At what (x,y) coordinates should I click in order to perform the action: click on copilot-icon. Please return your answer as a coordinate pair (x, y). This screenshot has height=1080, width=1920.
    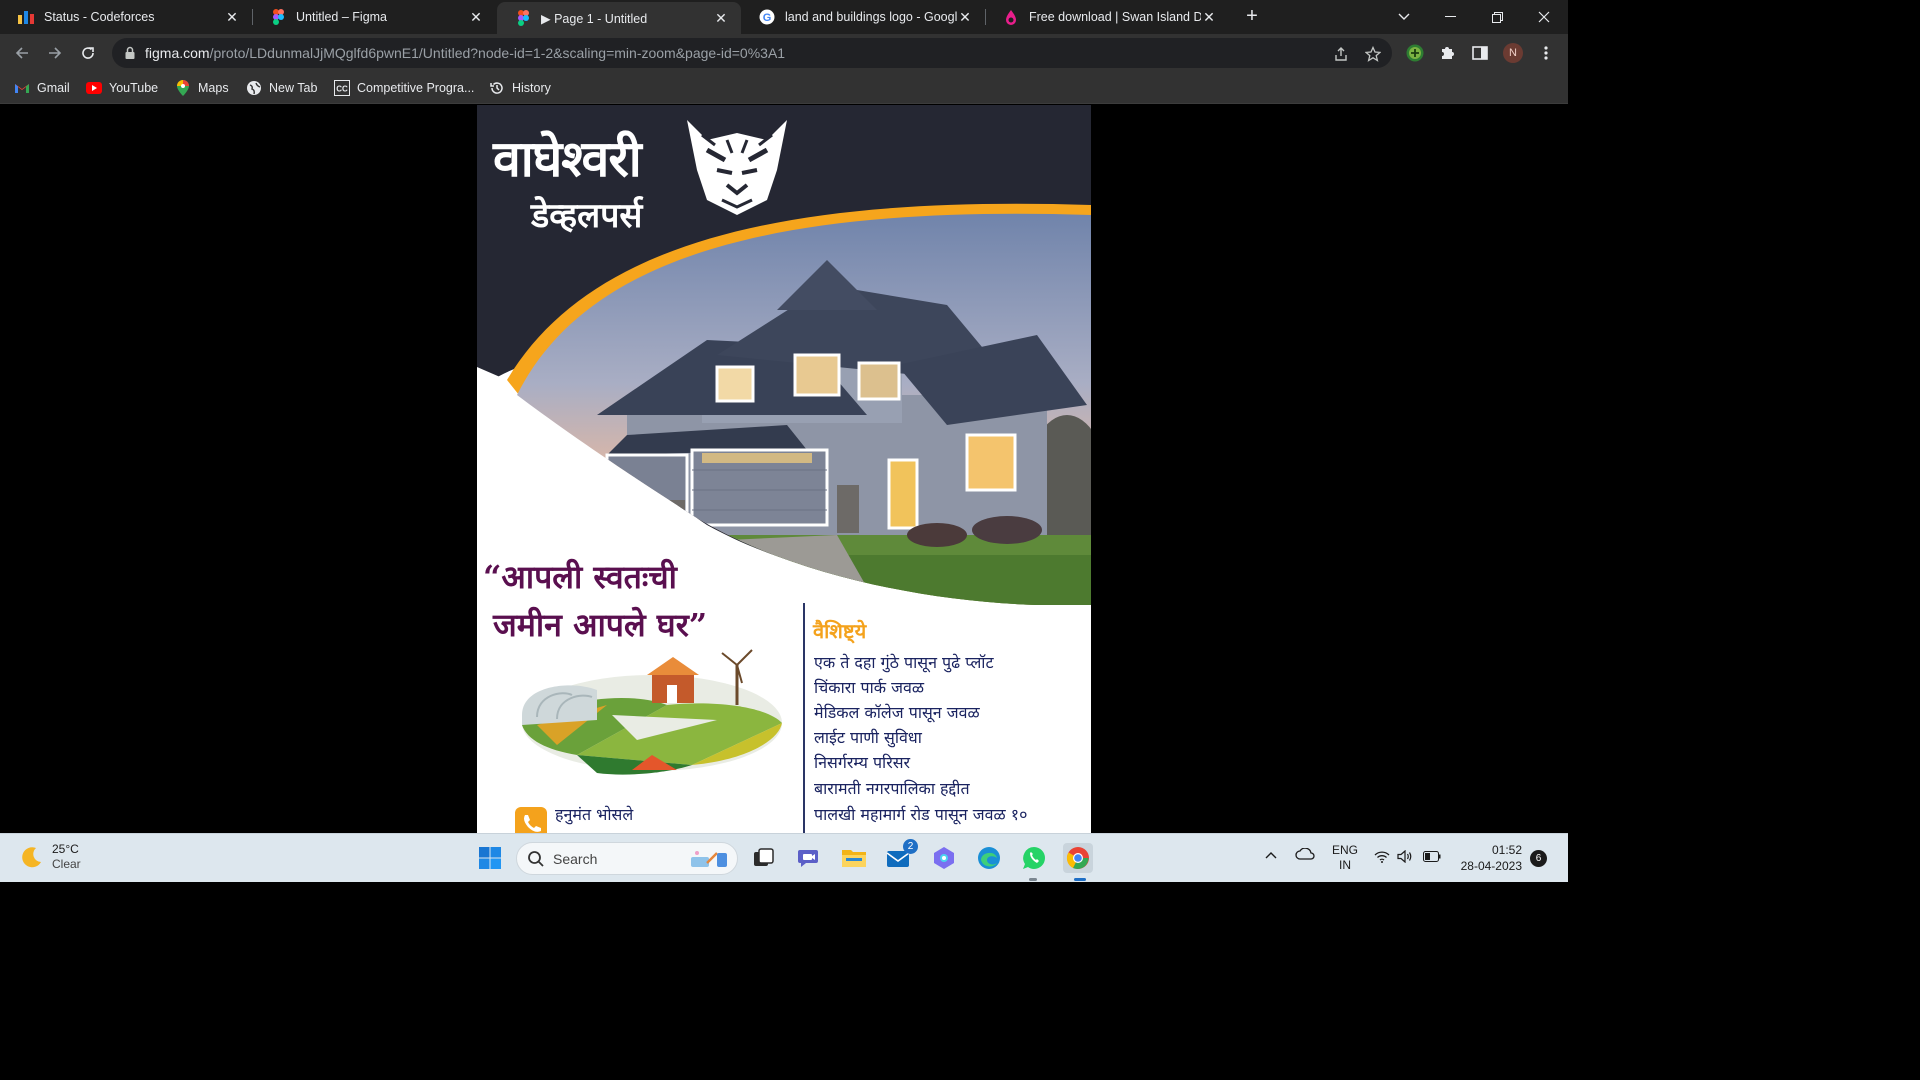
    Looking at the image, I should click on (944, 858).